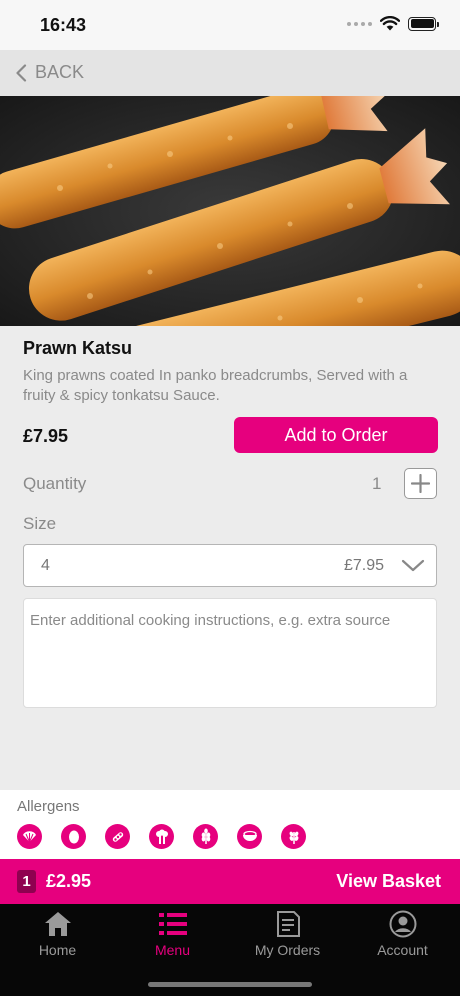 The height and width of the screenshot is (996, 460). Describe the element at coordinates (288, 924) in the screenshot. I see `orders-icon` at that location.